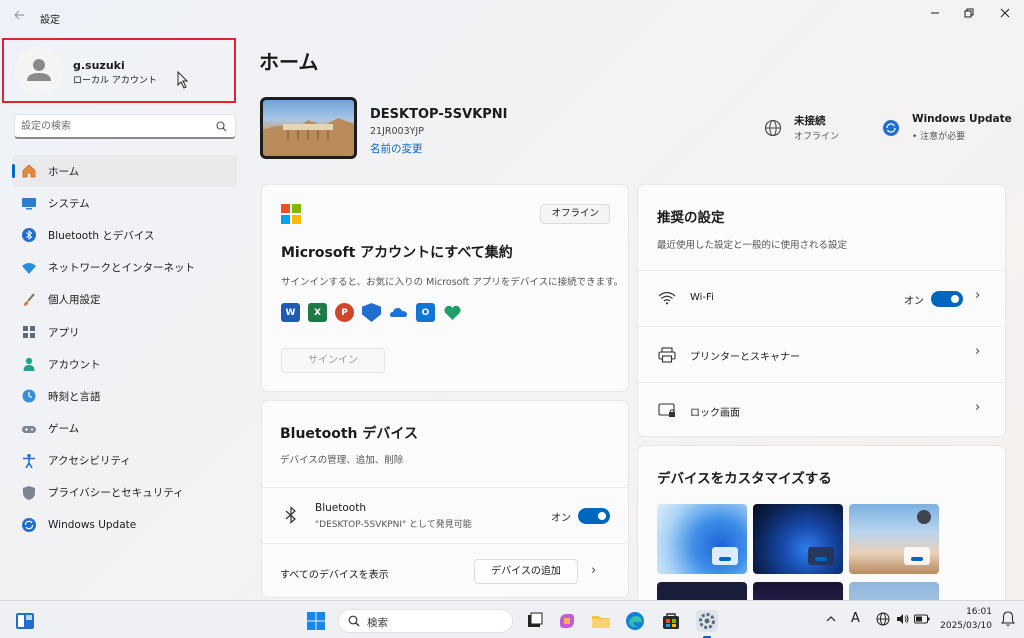 This screenshot has width=1024, height=638. Describe the element at coordinates (821, 298) in the screenshot. I see `recommended-row-wifi: Wi-Fi オン ›` at that location.